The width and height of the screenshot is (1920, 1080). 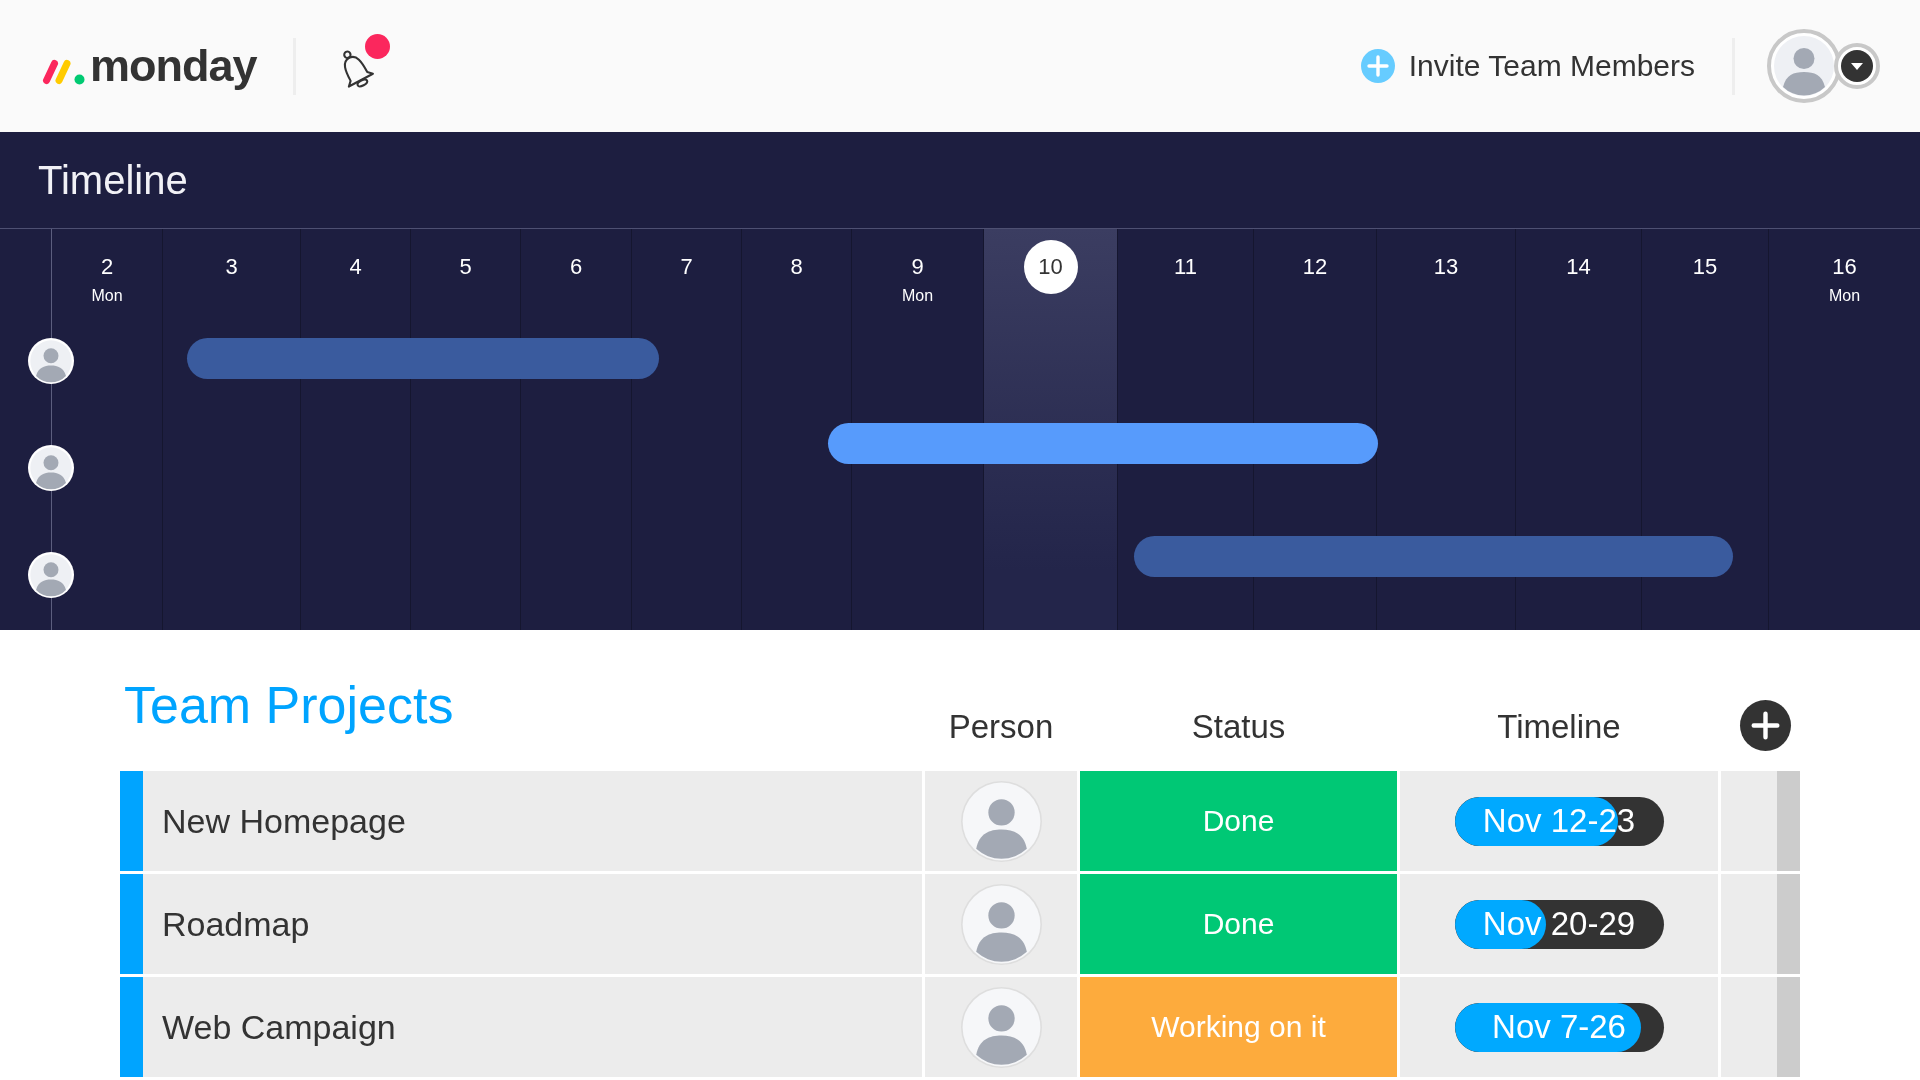 I want to click on plus-icon, so click(x=1377, y=66).